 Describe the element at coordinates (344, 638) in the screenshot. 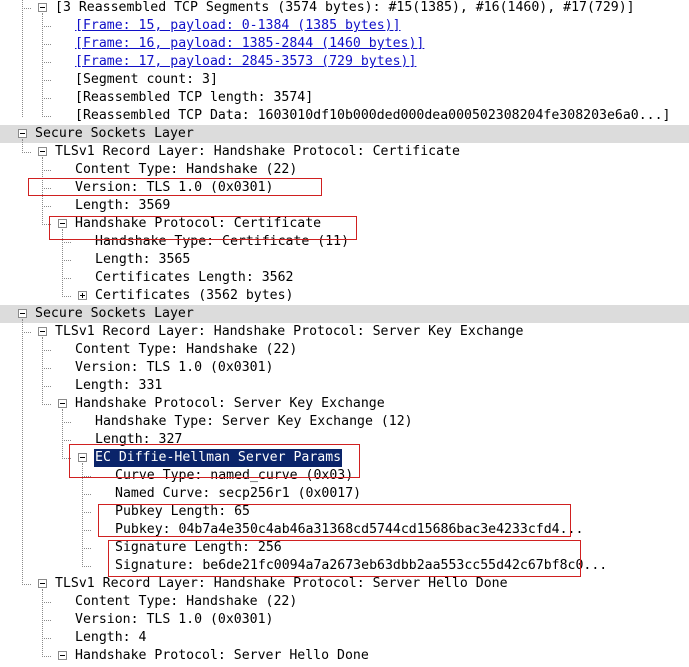

I see `tree-row: Length: 4` at that location.